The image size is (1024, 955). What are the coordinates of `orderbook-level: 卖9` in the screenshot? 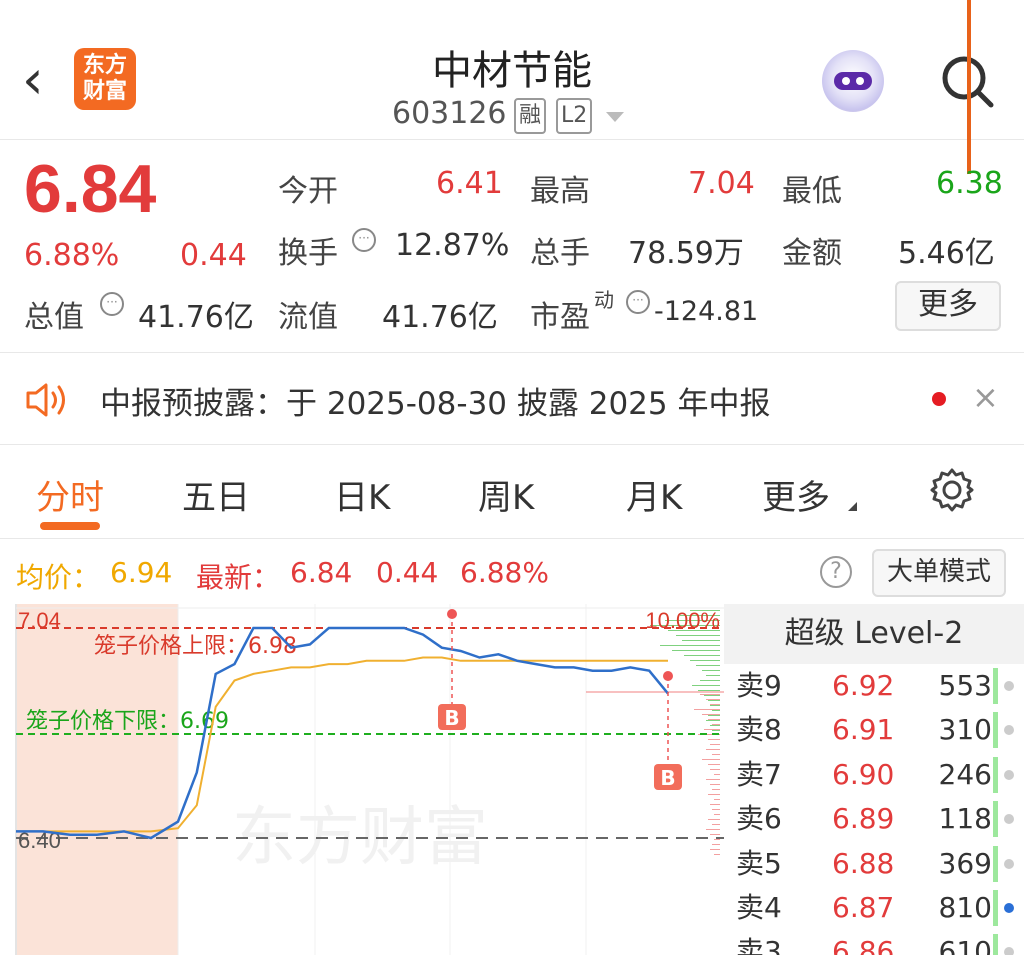 It's located at (759, 685).